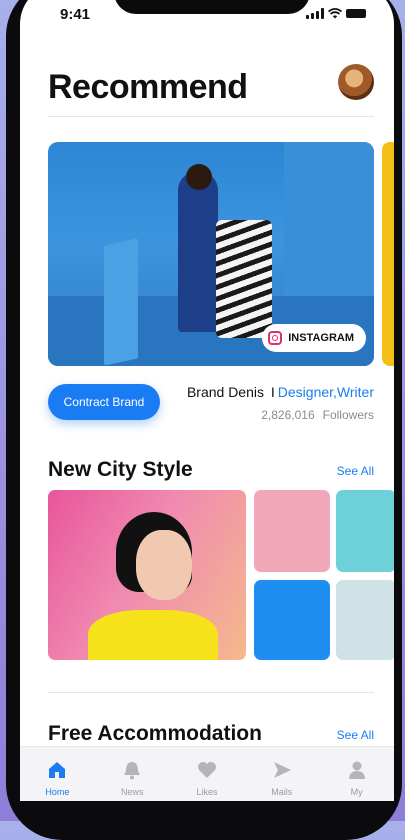  I want to click on tab-home: Home, so click(57, 774).